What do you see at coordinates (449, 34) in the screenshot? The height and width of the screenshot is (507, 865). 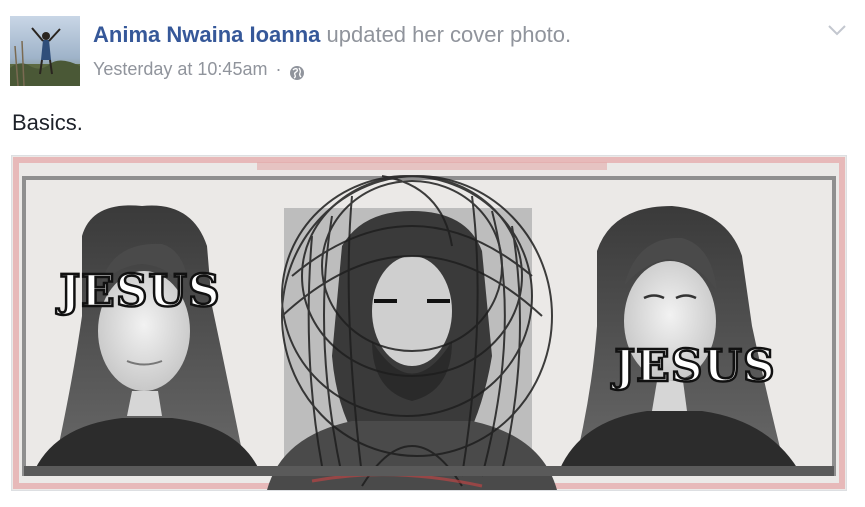 I see `post-action-text: updated her cover photo.` at bounding box center [449, 34].